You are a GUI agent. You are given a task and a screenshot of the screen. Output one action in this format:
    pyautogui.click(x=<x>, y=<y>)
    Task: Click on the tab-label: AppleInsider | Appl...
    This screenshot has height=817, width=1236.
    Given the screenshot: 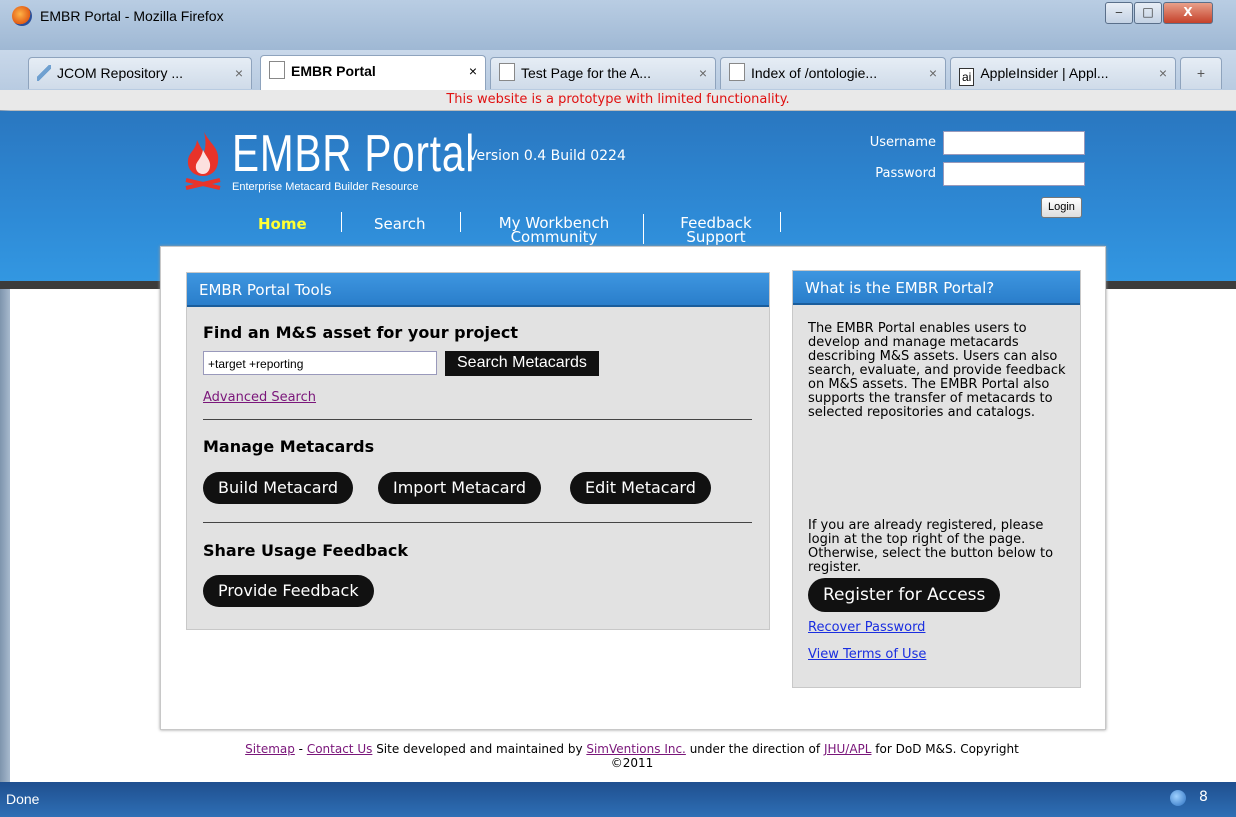 What is the action you would take?
    pyautogui.click(x=1044, y=73)
    